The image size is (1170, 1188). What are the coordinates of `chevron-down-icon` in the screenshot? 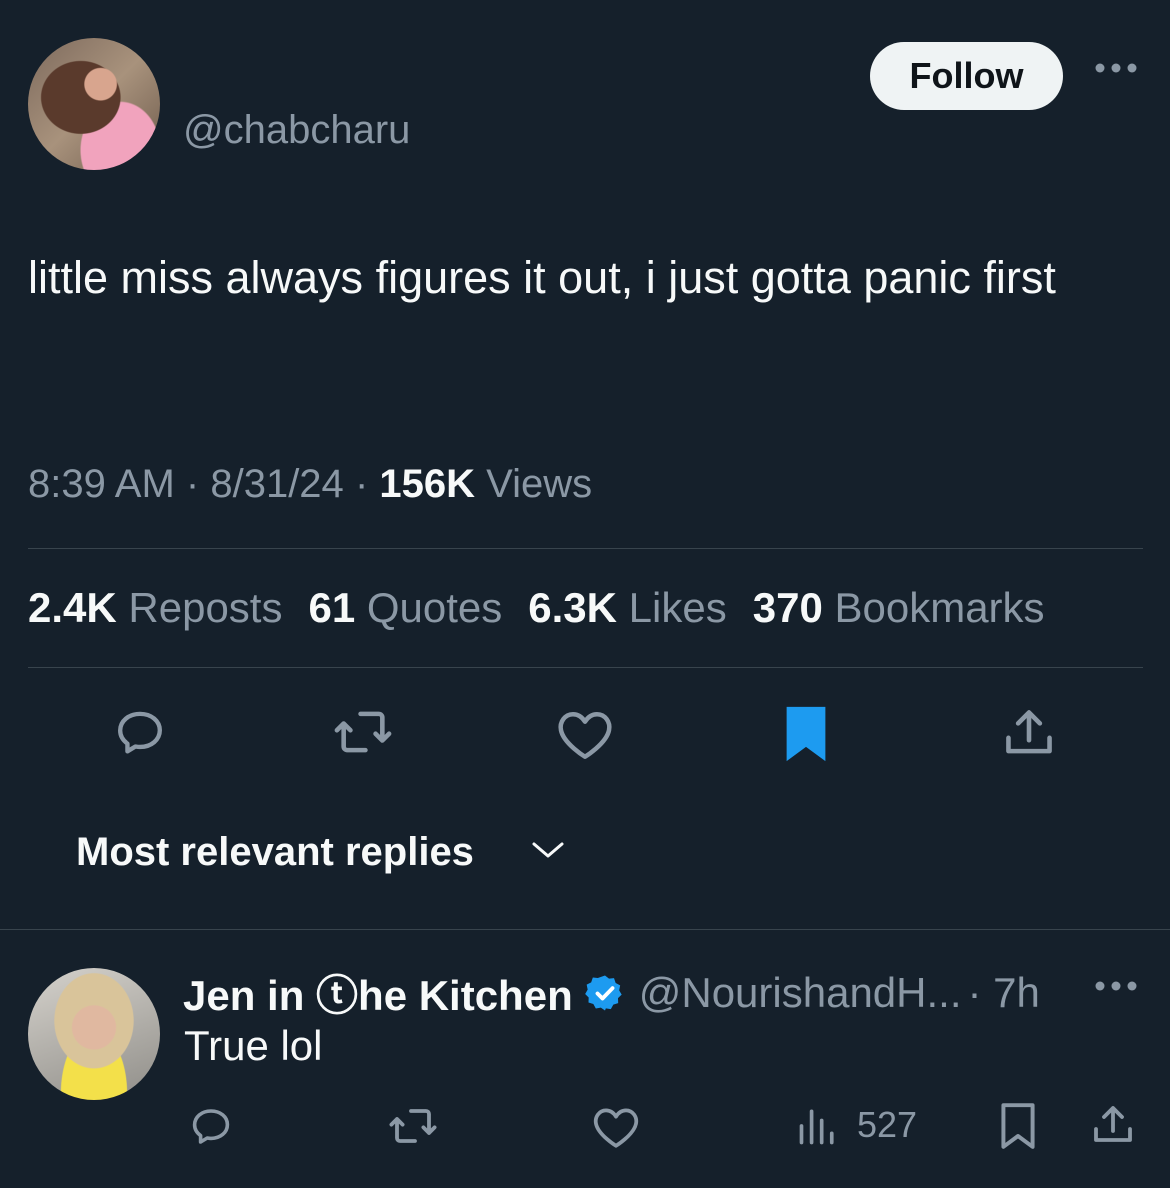 It's located at (548, 849).